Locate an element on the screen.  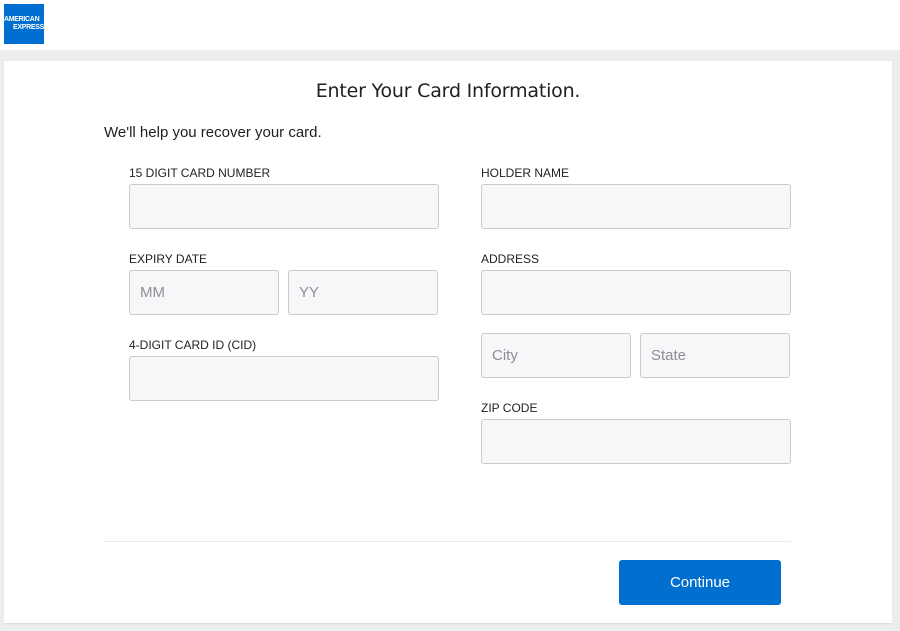
holder-name-input is located at coordinates (636, 206).